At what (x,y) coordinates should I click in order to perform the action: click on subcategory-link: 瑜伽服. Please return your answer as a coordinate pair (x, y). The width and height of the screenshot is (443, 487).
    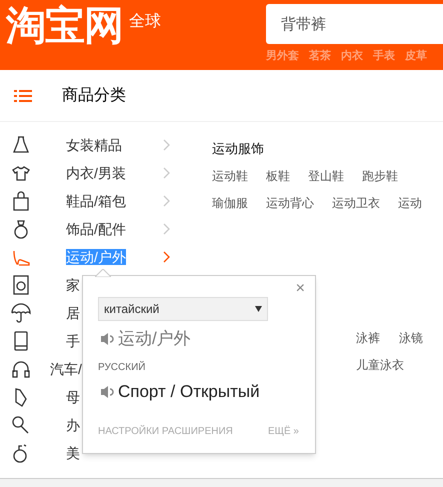
    Looking at the image, I should click on (230, 203).